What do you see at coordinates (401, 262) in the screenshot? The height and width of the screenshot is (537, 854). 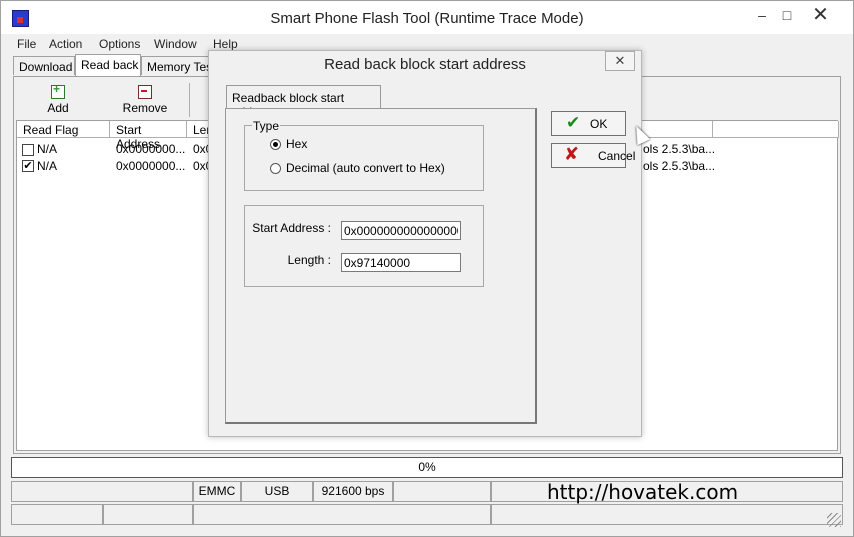 I see `length-input` at bounding box center [401, 262].